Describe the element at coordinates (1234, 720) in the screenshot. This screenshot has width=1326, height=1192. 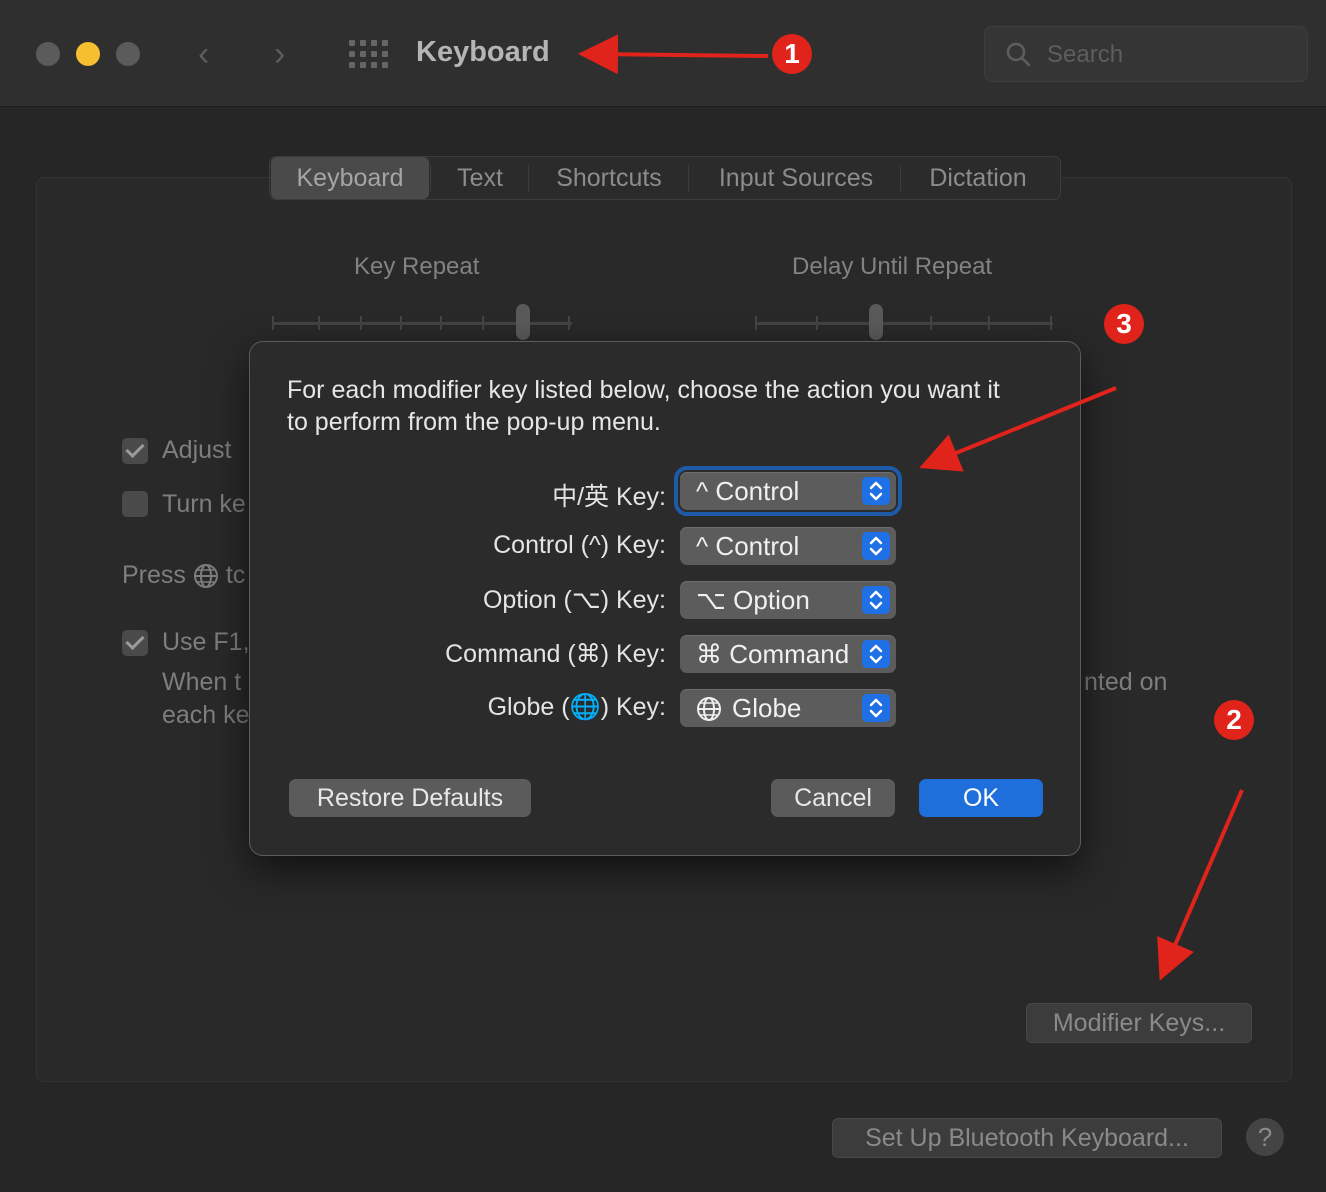
I see `annotation-badge-2: 2` at that location.